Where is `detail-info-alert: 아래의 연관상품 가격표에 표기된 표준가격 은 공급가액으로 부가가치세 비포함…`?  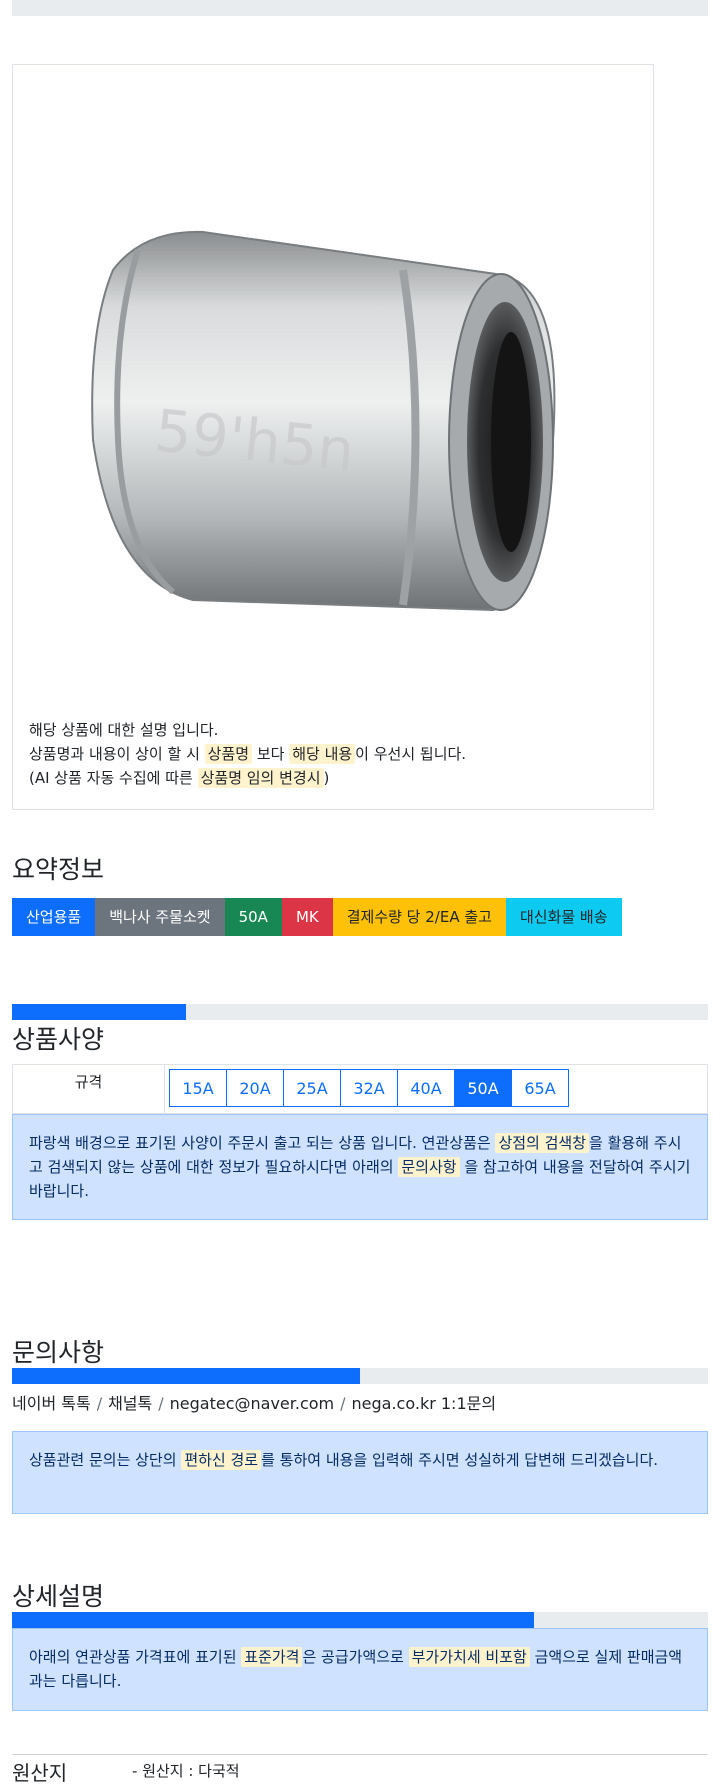 detail-info-alert: 아래의 연관상품 가격표에 표기된 표준가격 은 공급가액으로 부가가치세 비포함… is located at coordinates (360, 1669).